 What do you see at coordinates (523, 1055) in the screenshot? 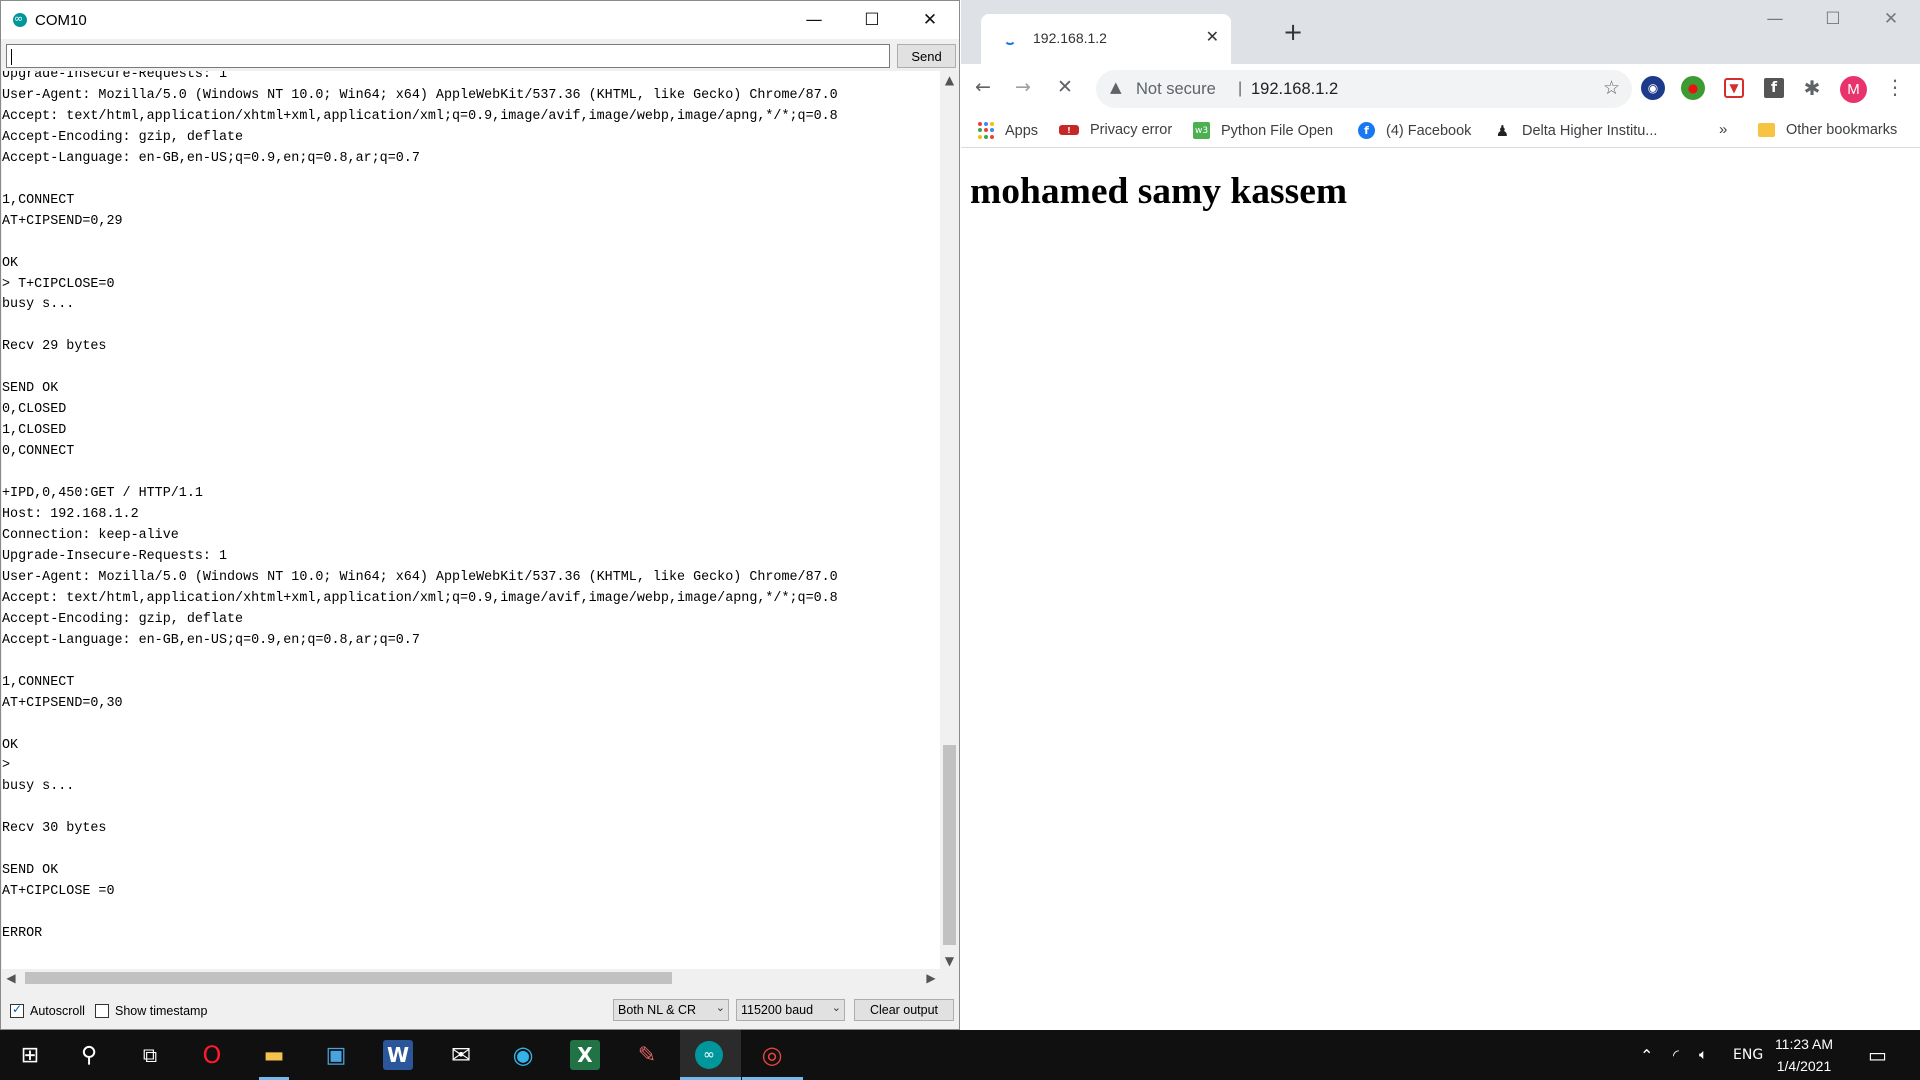
I see `edge-icon: ◉` at bounding box center [523, 1055].